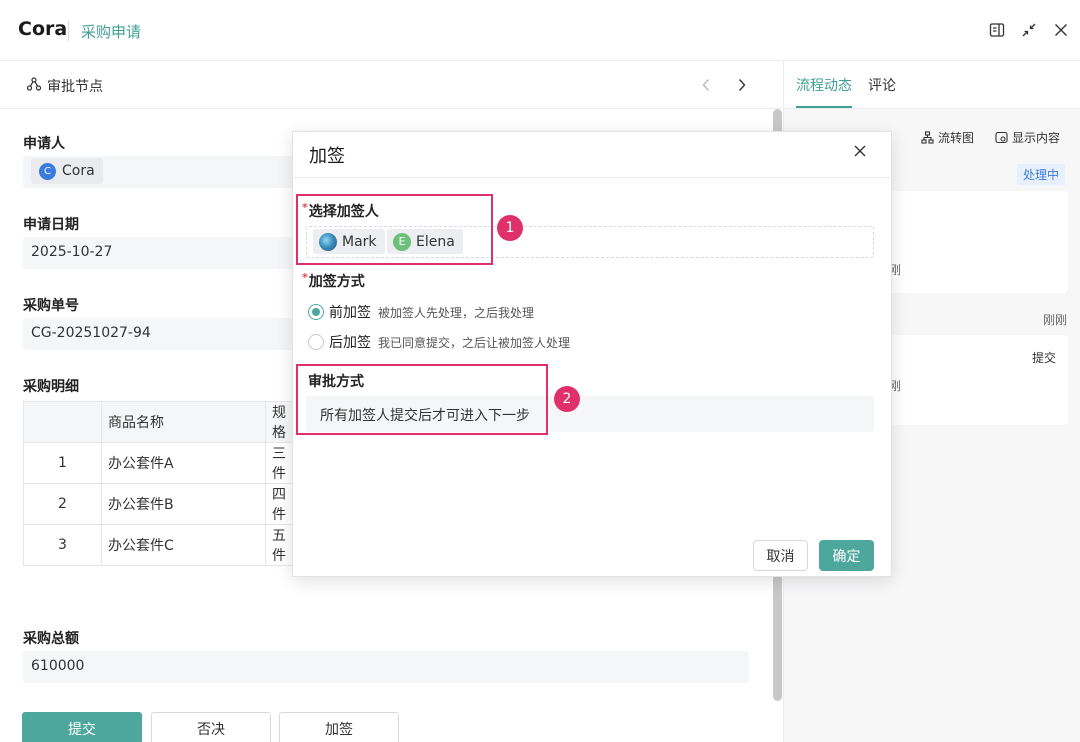 This screenshot has width=1080, height=742. Describe the element at coordinates (62, 504) in the screenshot. I see `table-cell: 2` at that location.